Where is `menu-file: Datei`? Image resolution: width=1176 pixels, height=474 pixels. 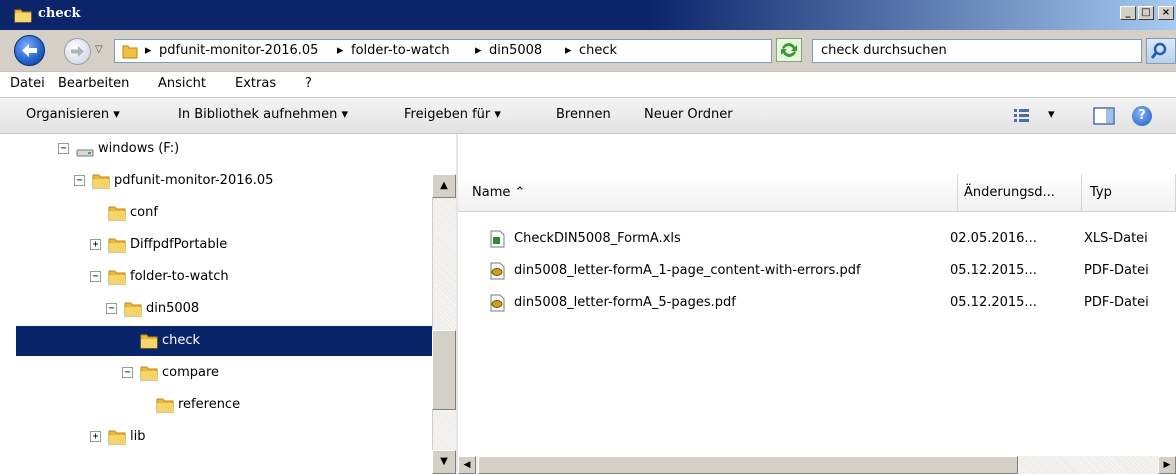 menu-file: Datei is located at coordinates (27, 83).